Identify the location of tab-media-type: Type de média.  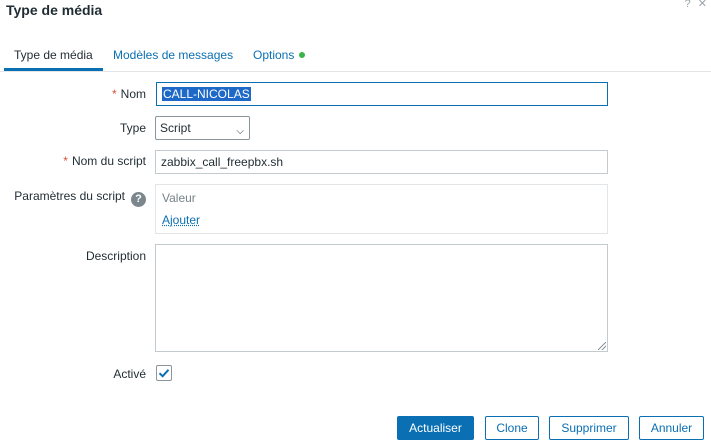
(53, 57).